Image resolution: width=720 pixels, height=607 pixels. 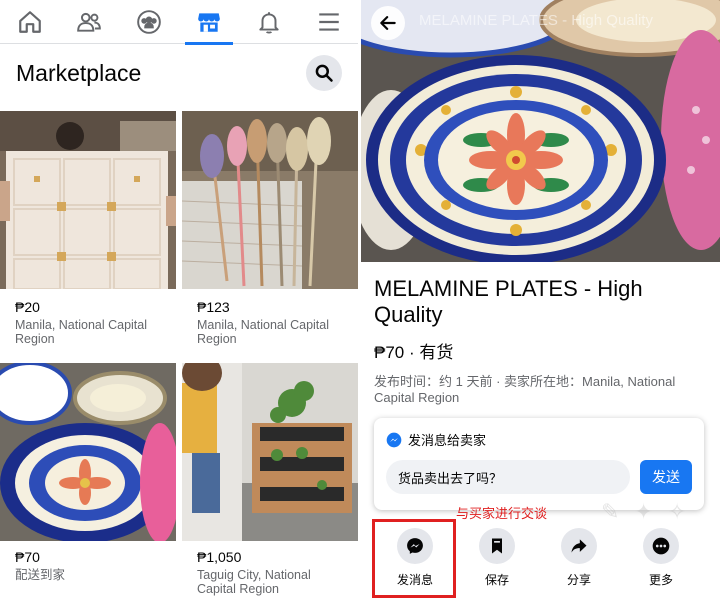 I want to click on bell-icon, so click(x=269, y=23).